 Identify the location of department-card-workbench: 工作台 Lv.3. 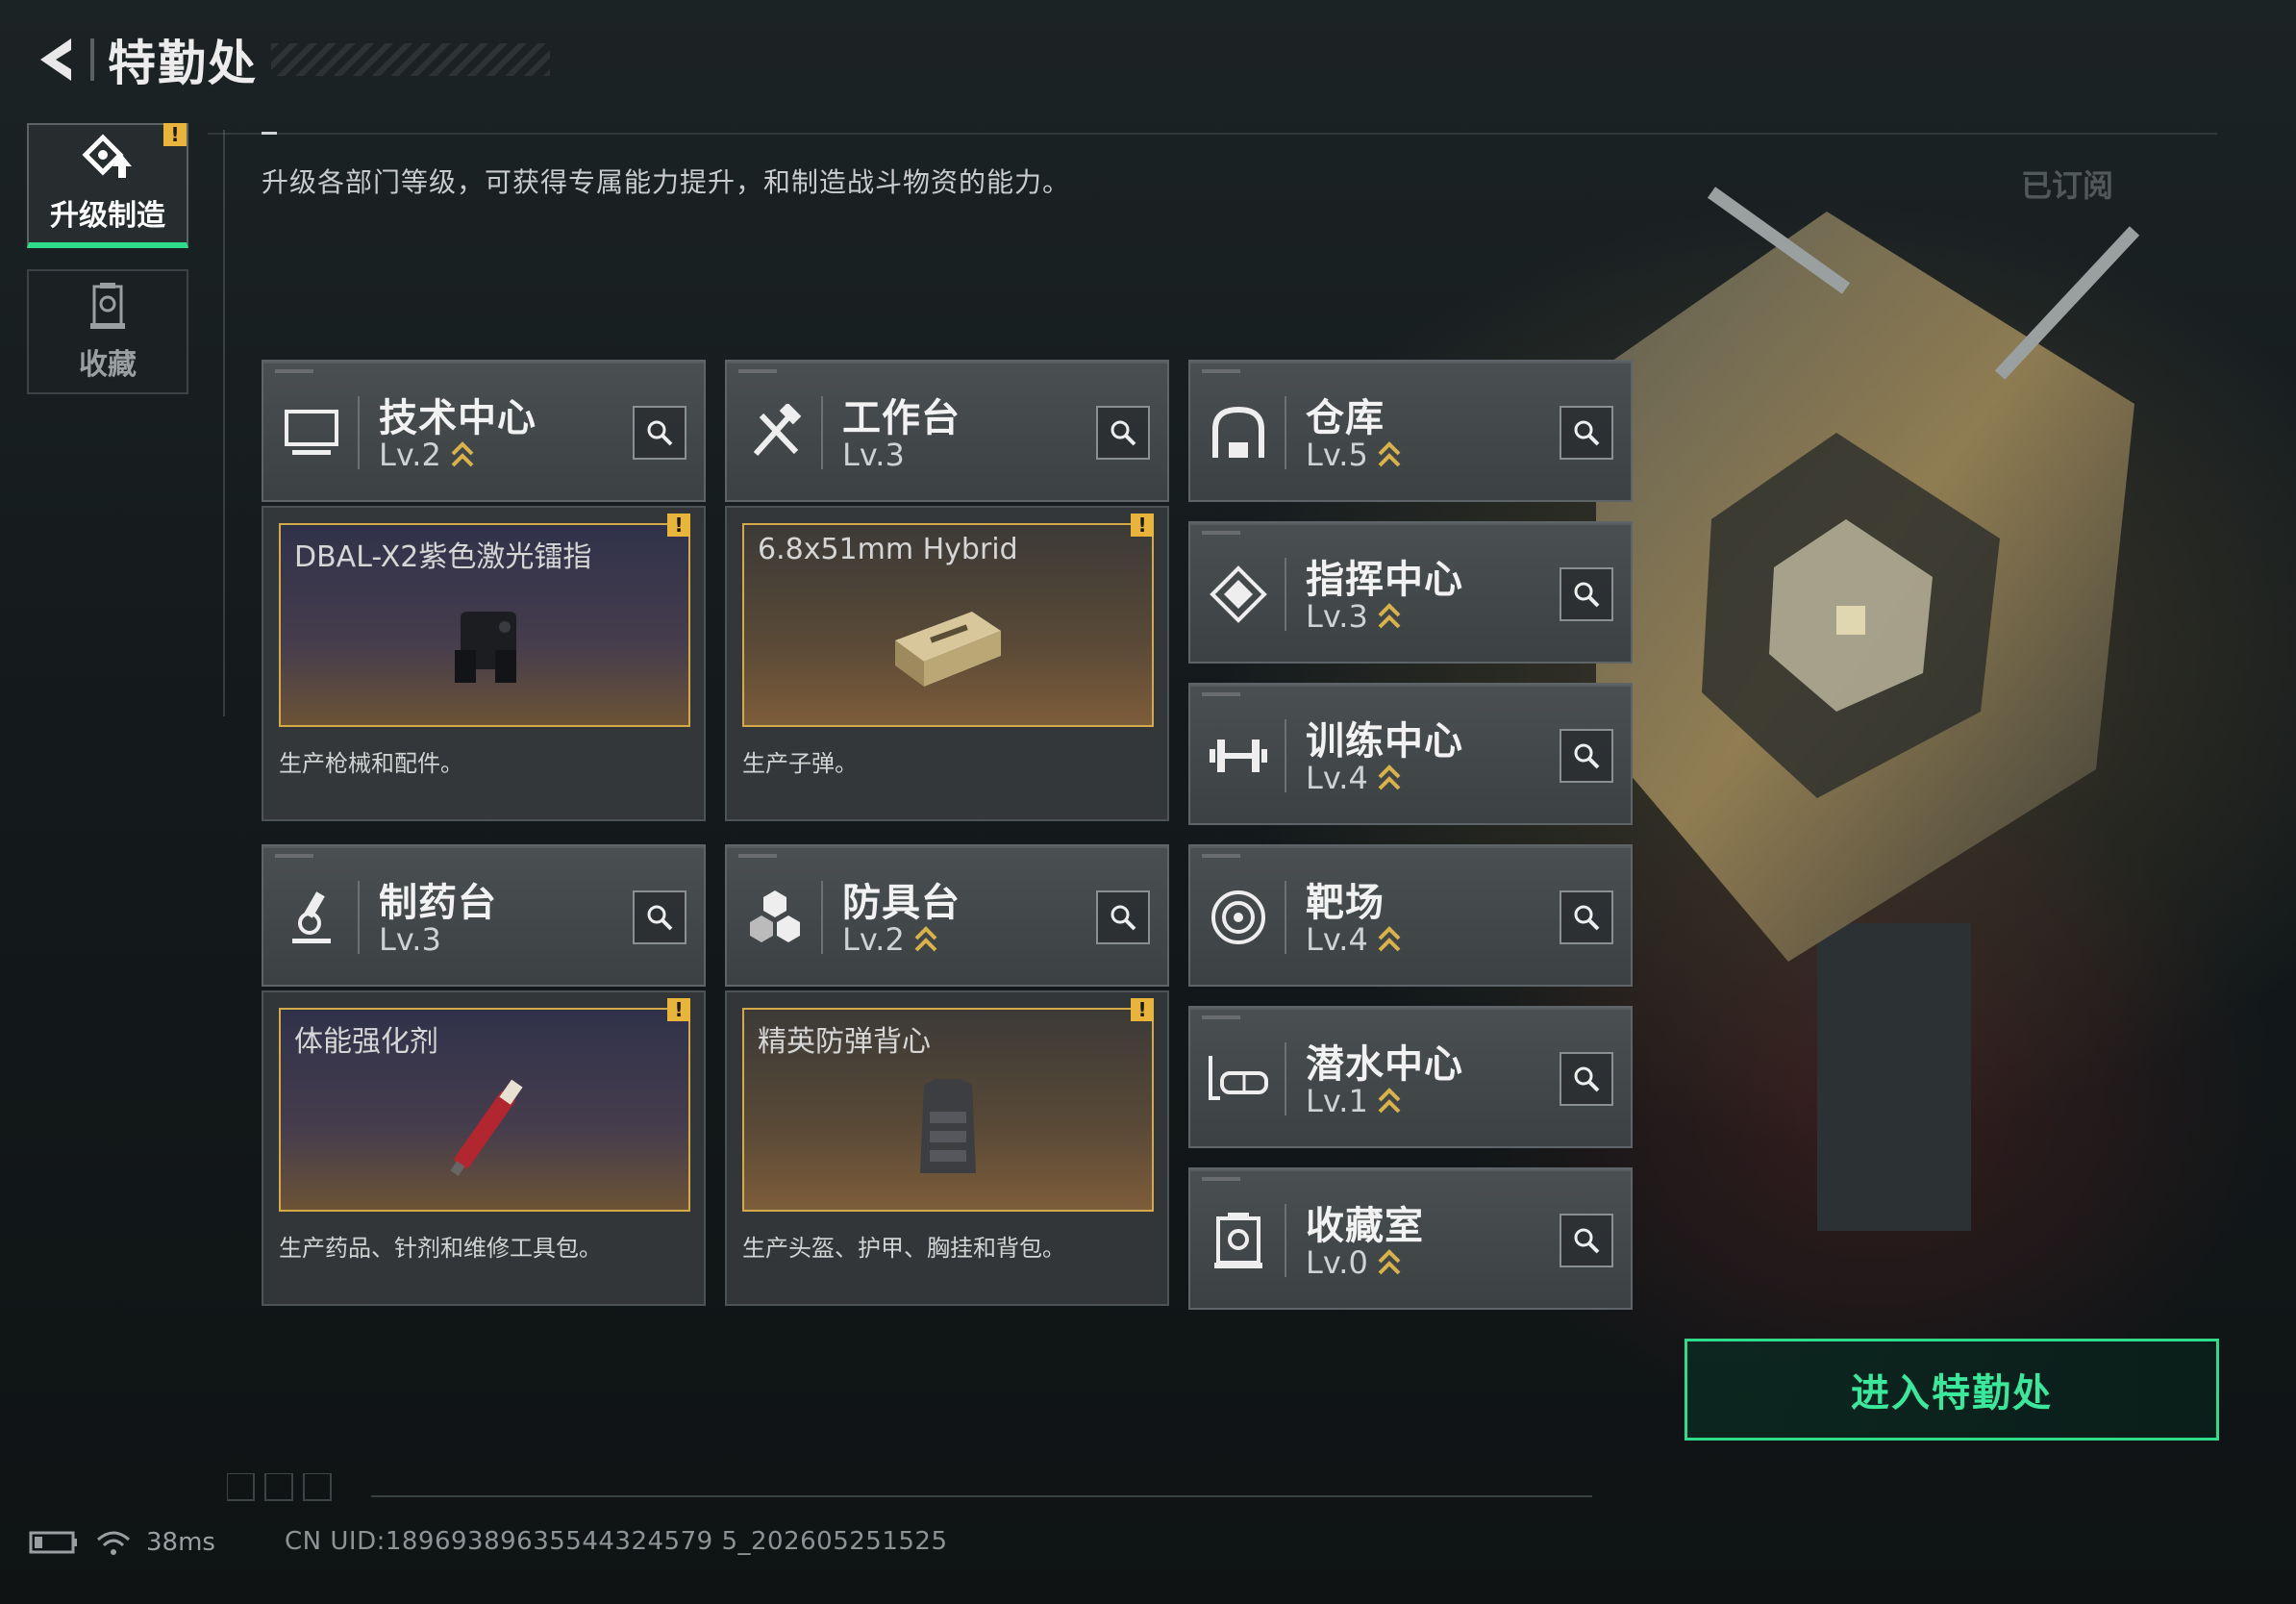
(947, 431).